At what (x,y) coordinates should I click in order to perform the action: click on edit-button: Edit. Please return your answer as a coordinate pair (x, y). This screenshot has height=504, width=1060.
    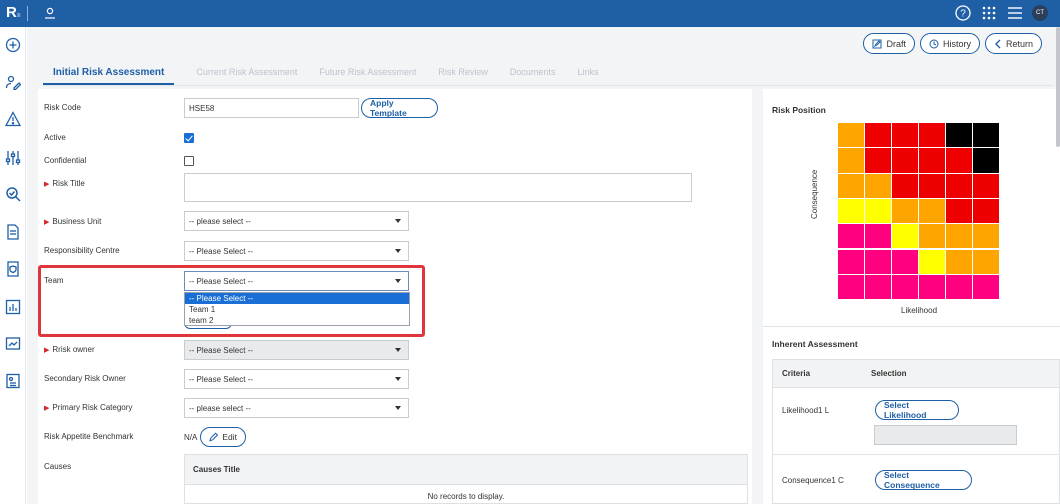
    Looking at the image, I should click on (223, 437).